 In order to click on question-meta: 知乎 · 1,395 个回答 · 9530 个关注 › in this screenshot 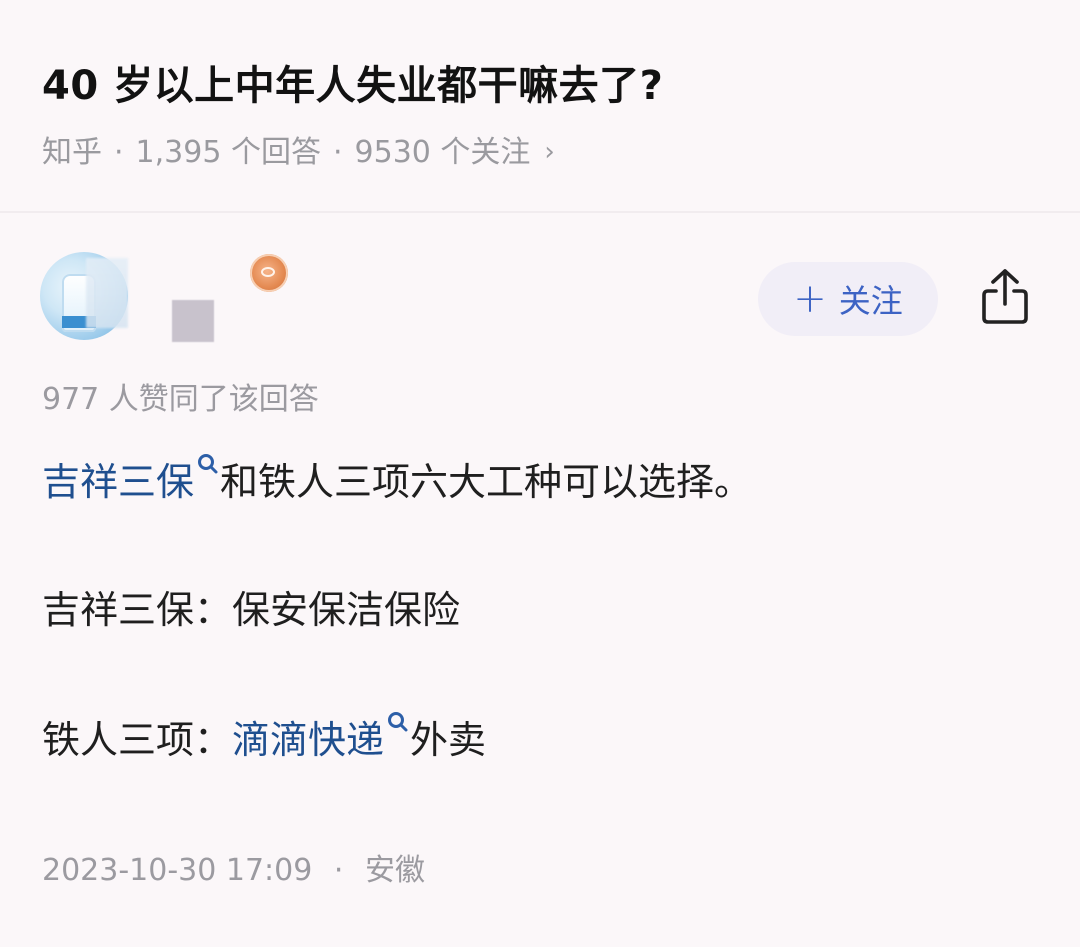, I will do `click(298, 153)`.